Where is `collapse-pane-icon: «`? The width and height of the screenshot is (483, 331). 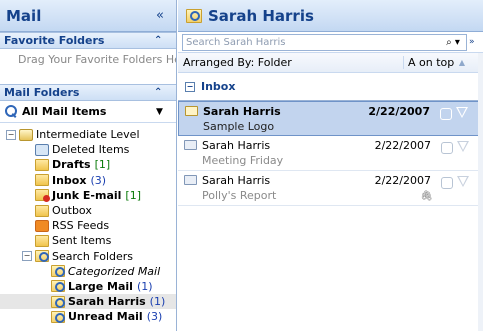
collapse-pane-icon: « is located at coordinates (164, 15).